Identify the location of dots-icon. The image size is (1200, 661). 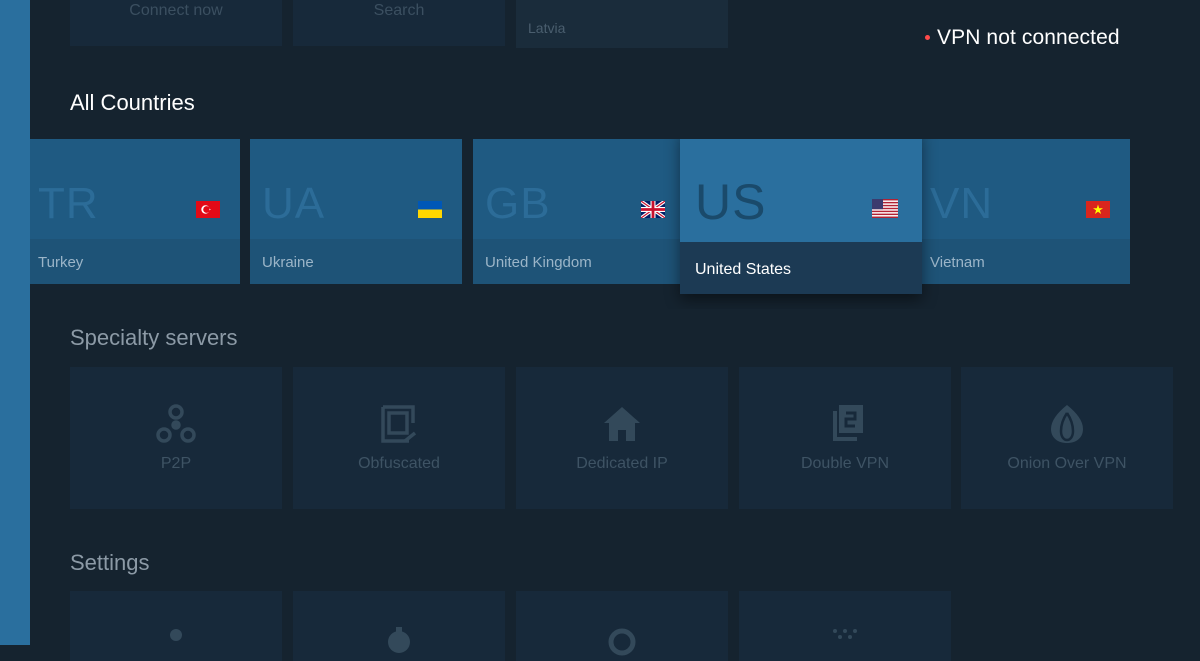
(845, 634).